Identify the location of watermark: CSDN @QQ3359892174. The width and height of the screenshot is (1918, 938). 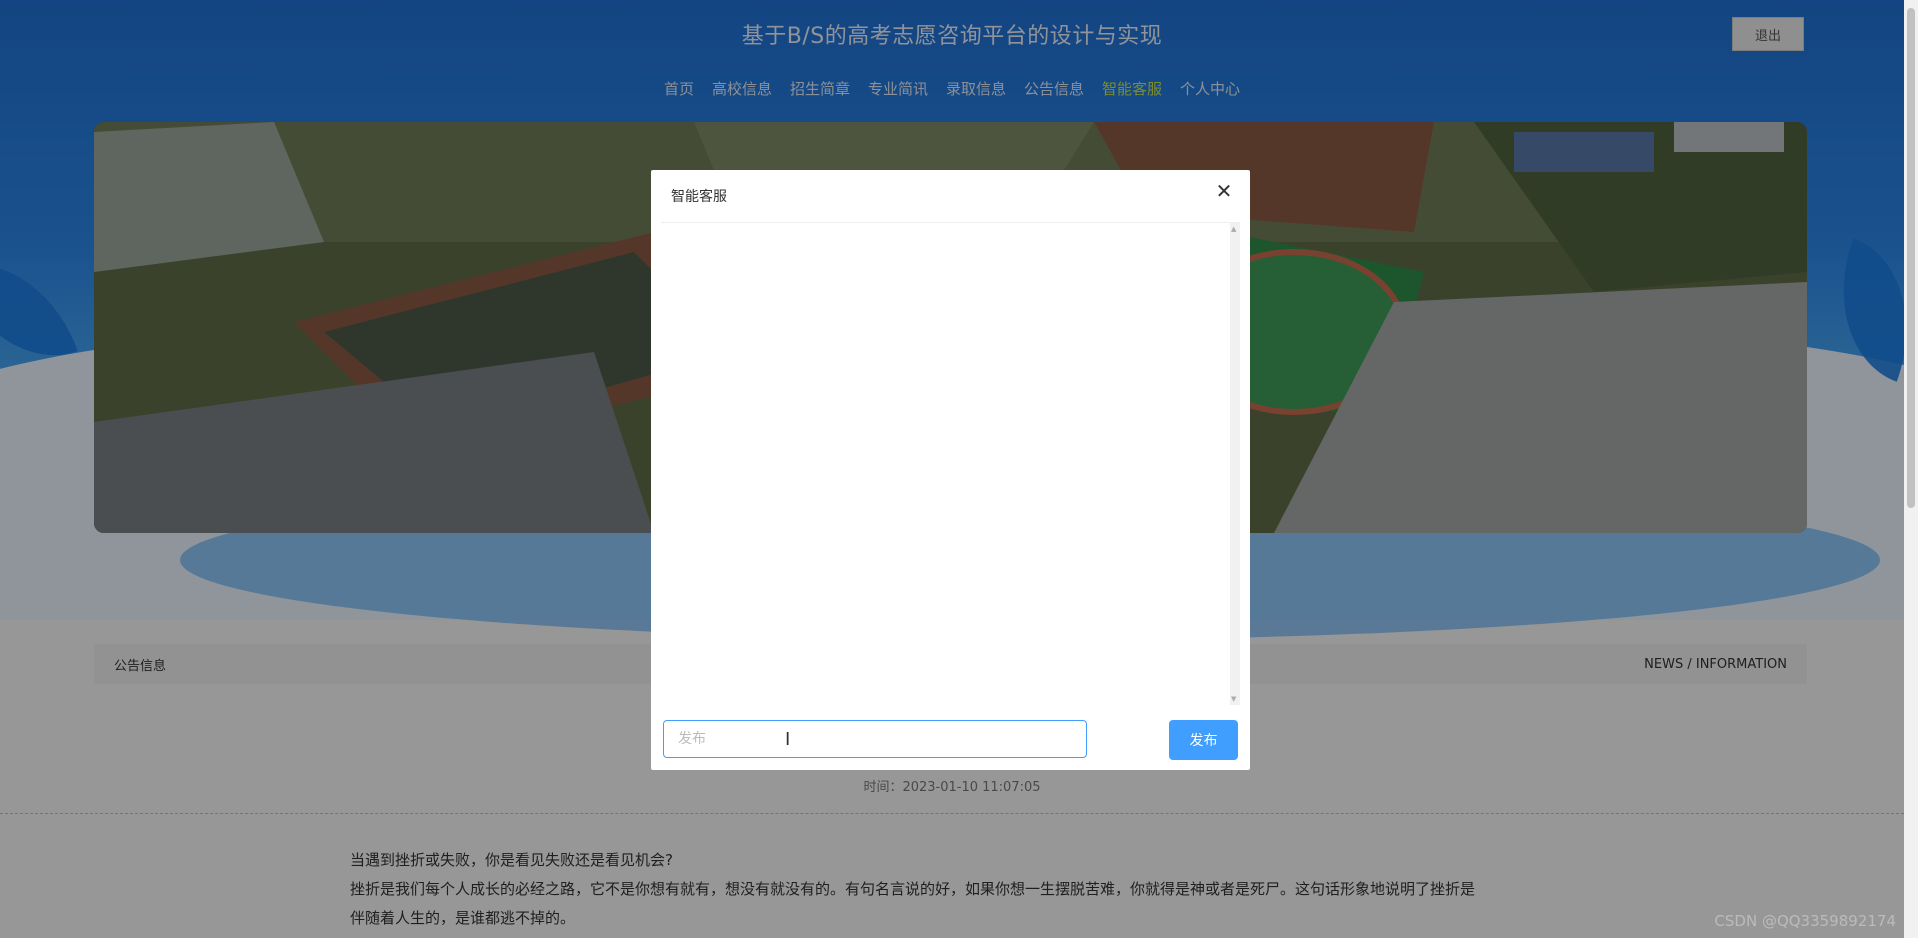
(1805, 921).